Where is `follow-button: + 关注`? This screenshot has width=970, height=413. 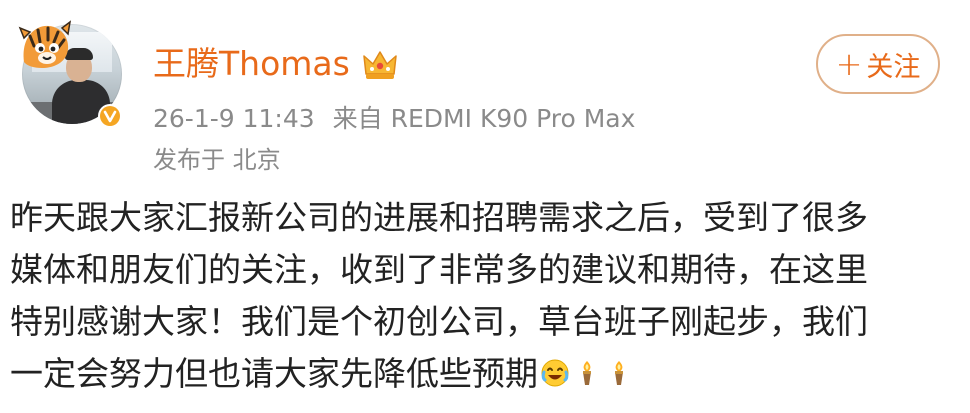 follow-button: + 关注 is located at coordinates (878, 64).